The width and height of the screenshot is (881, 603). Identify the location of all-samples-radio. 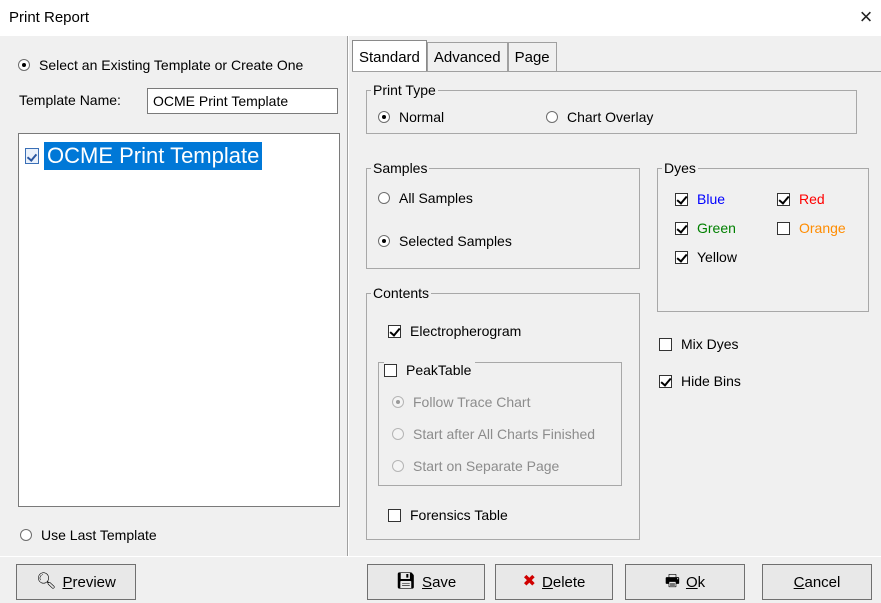
(384, 198).